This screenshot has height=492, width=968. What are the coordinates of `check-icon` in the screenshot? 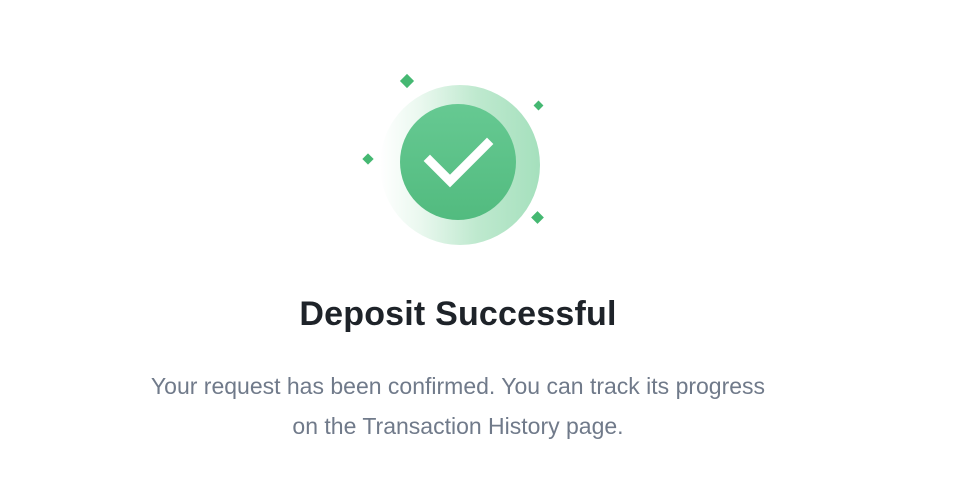 It's located at (458, 162).